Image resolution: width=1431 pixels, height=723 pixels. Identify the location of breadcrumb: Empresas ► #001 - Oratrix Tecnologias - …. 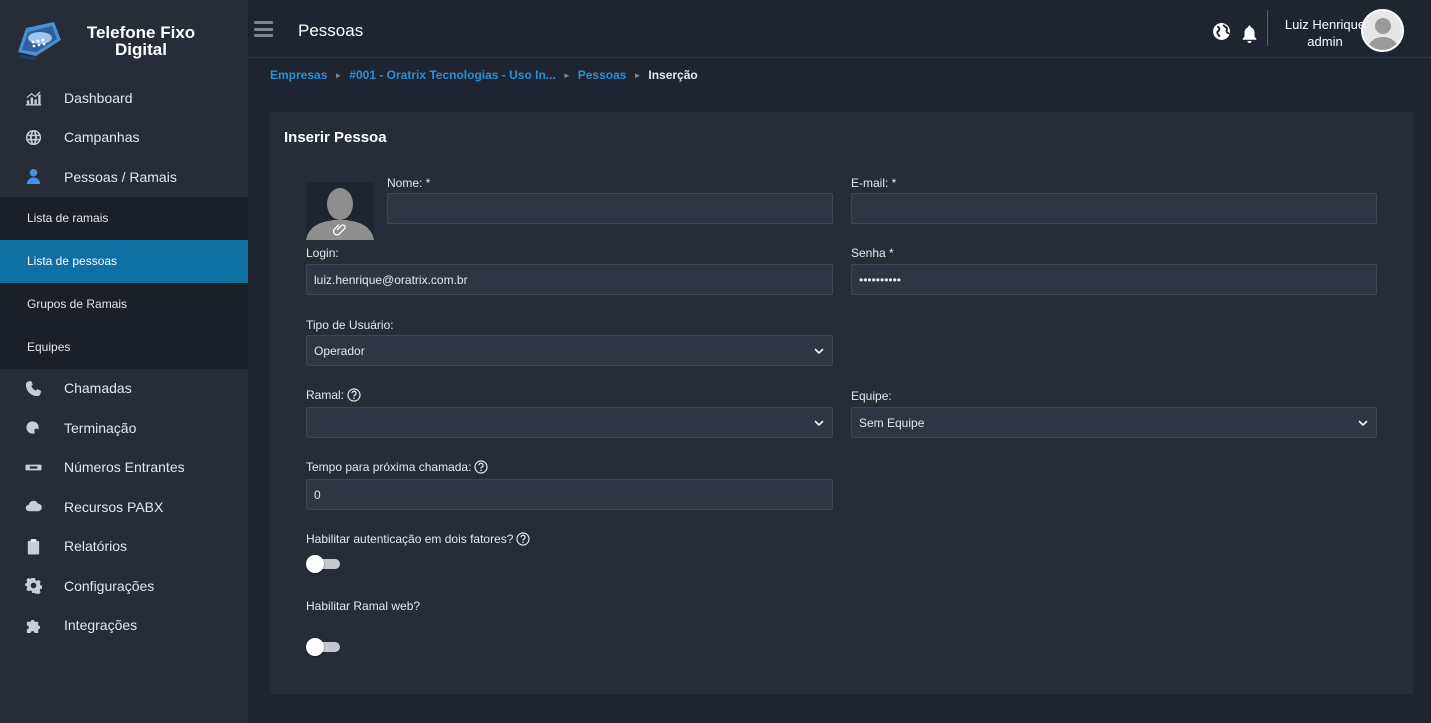
(484, 75).